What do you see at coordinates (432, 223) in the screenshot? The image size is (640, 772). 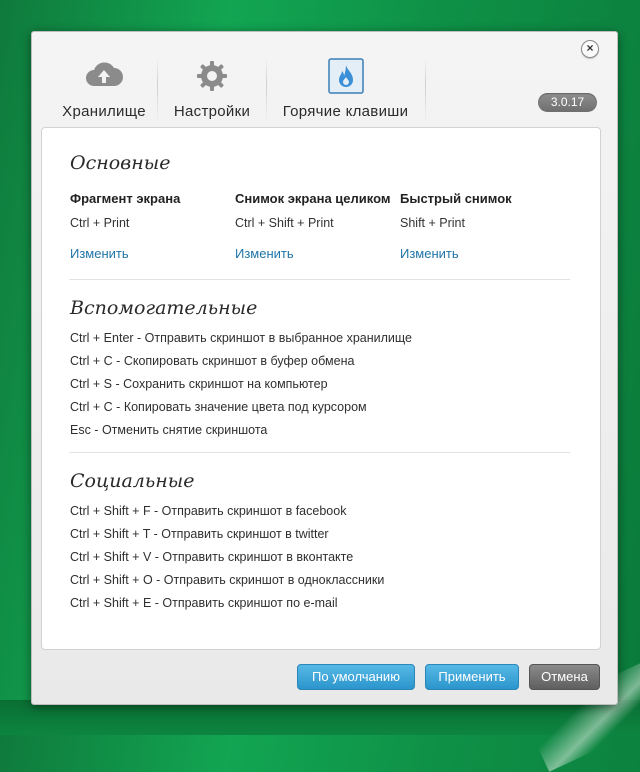 I see `shortcut-quick: Shift + Print` at bounding box center [432, 223].